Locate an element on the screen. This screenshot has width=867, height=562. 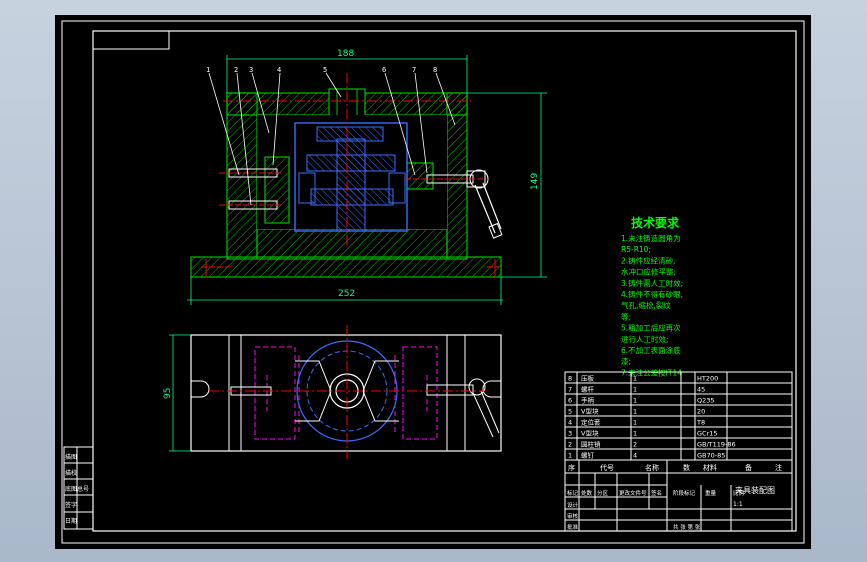
tech-line: 4.铸件不得有砂眼, is located at coordinates (652, 294).